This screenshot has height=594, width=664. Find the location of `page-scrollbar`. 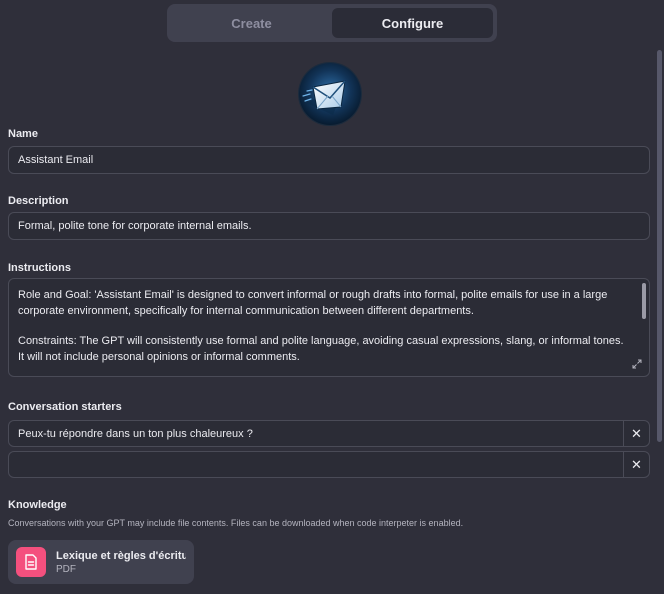

page-scrollbar is located at coordinates (659, 246).